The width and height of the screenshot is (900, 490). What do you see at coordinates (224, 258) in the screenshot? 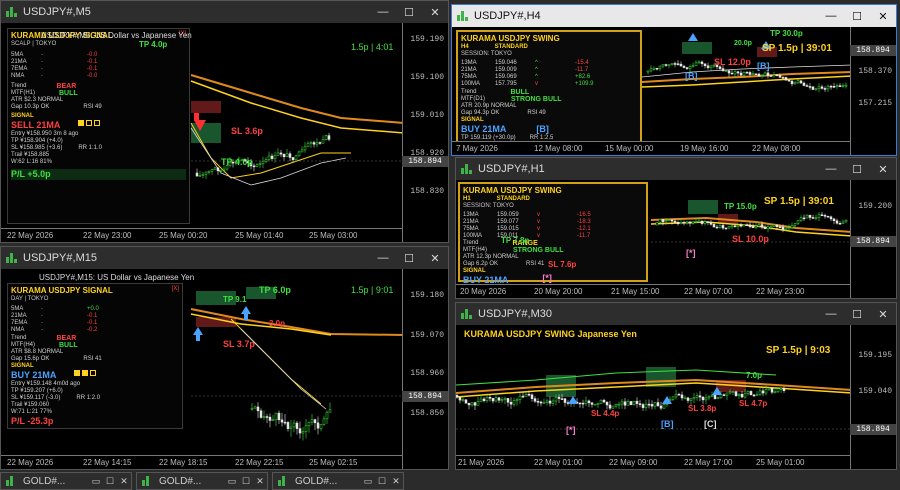
I see `window-titlebar: USDJPY#,M15 — ☐ ✕` at bounding box center [224, 258].